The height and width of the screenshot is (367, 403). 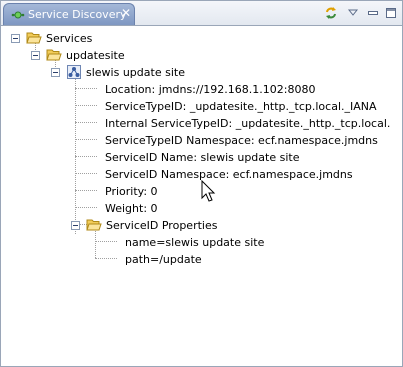 What do you see at coordinates (201, 38) in the screenshot?
I see `tree-node-services: Services` at bounding box center [201, 38].